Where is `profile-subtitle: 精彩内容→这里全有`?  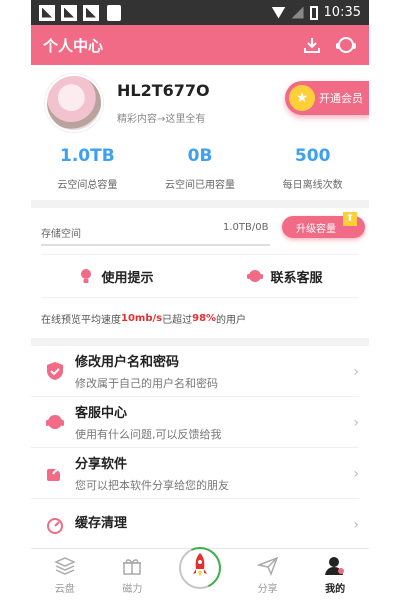
profile-subtitle: 精彩内容→这里全有 is located at coordinates (161, 119).